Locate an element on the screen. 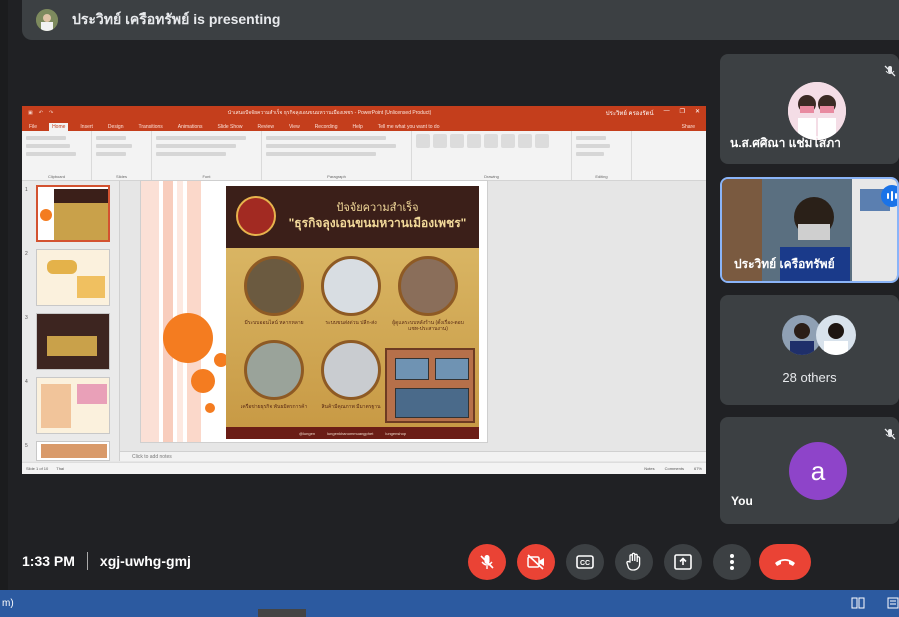  camera-toggle-button is located at coordinates (536, 562).